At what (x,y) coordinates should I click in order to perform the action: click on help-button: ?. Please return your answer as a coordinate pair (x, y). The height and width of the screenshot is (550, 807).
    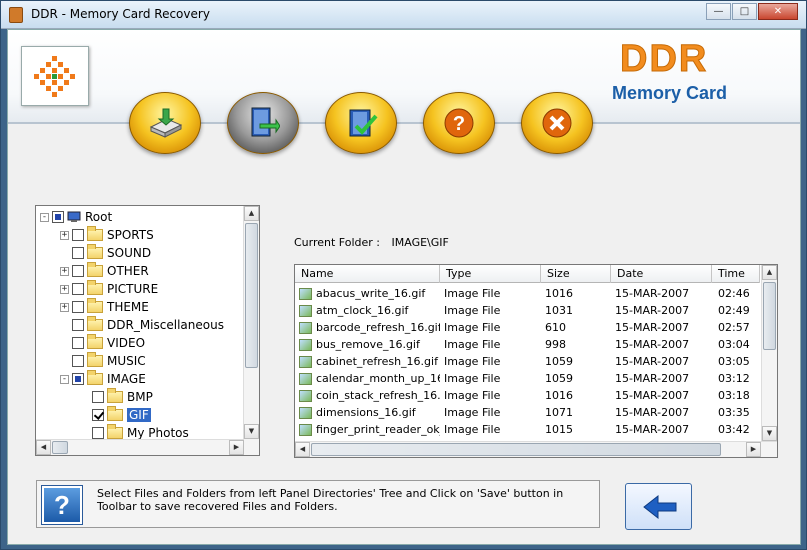
    Looking at the image, I should click on (459, 123).